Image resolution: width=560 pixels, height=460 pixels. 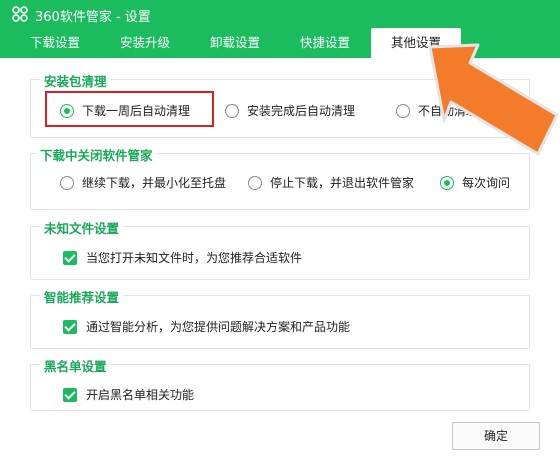 What do you see at coordinates (301, 111) in the screenshot?
I see `radio-label: 安装完成后自动清理` at bounding box center [301, 111].